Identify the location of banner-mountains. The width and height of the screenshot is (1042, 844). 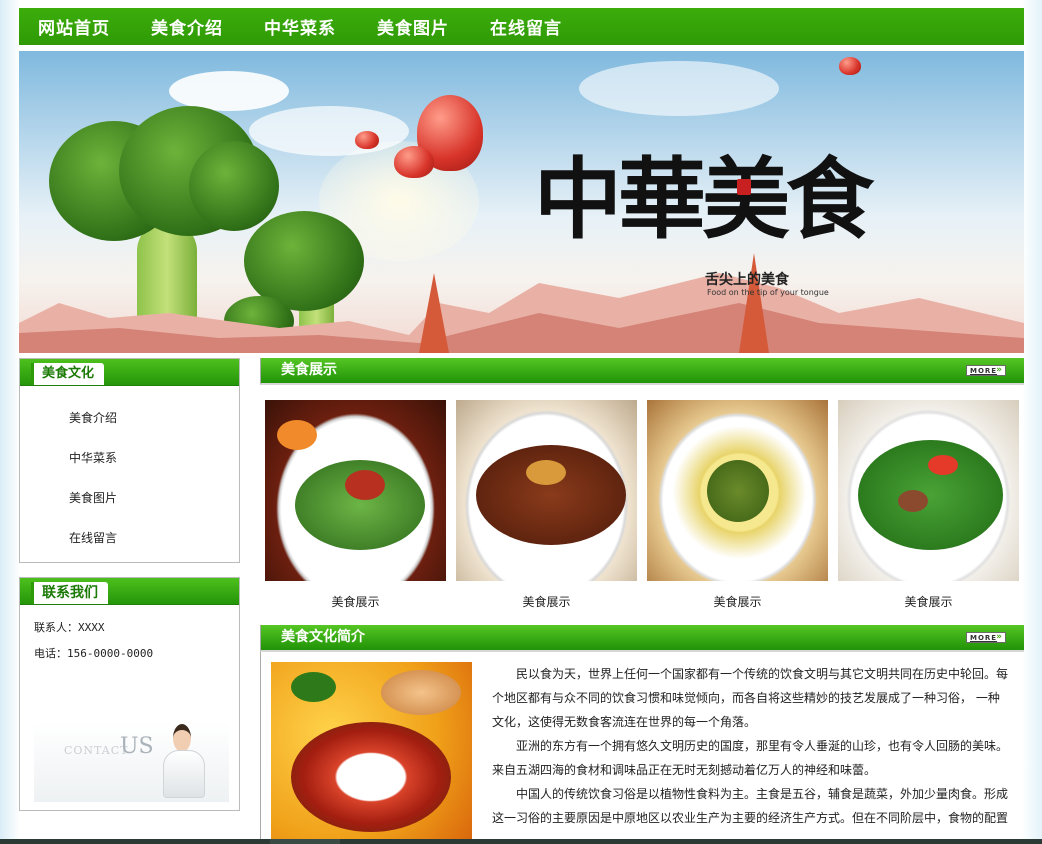
(521, 303).